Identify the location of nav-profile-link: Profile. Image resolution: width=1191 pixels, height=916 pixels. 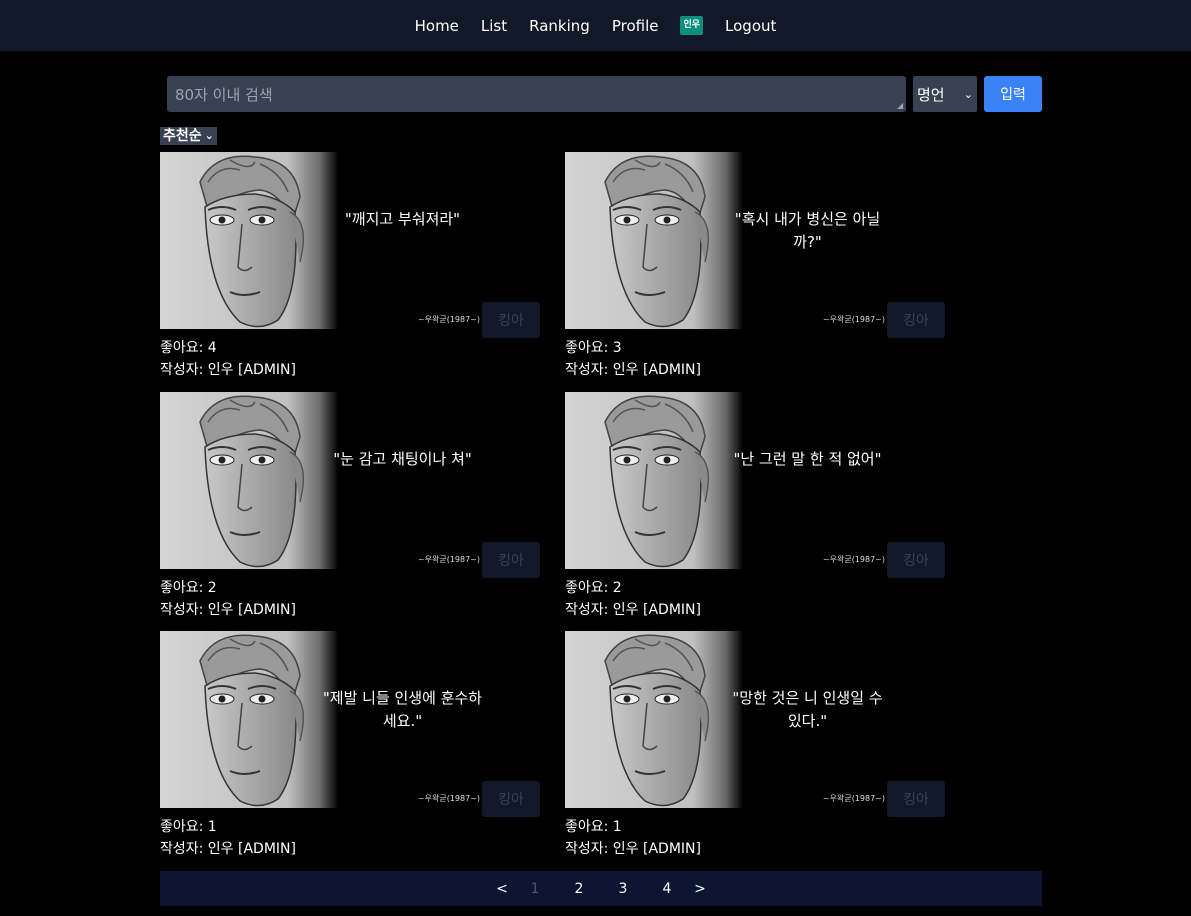
(635, 26).